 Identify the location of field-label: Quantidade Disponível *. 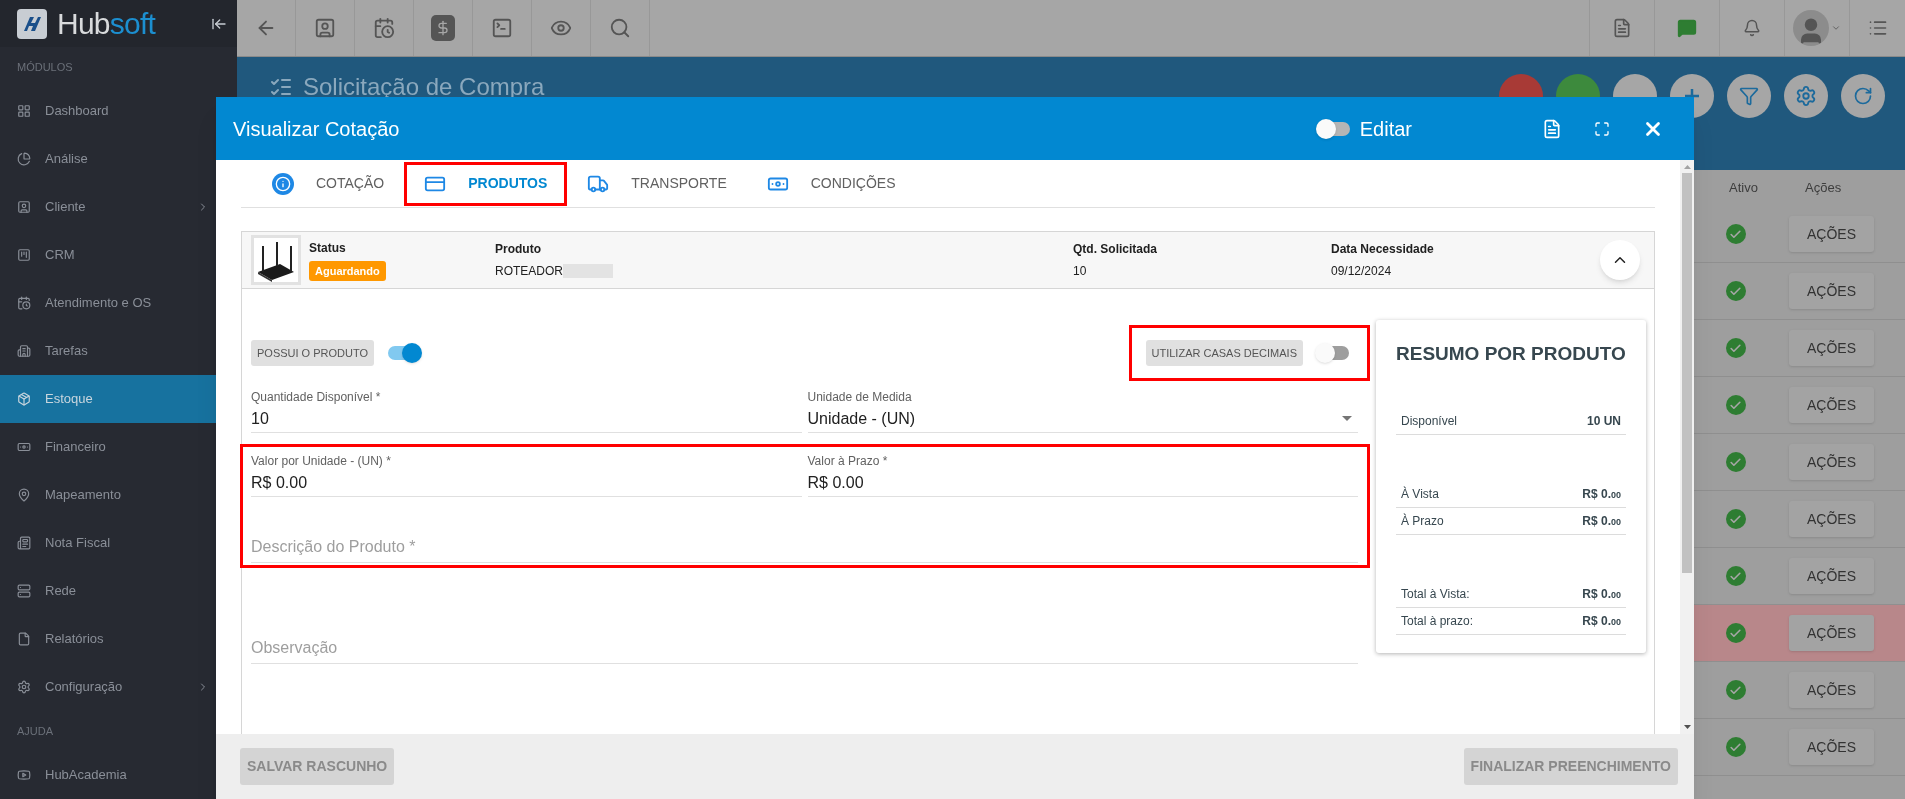
(316, 397).